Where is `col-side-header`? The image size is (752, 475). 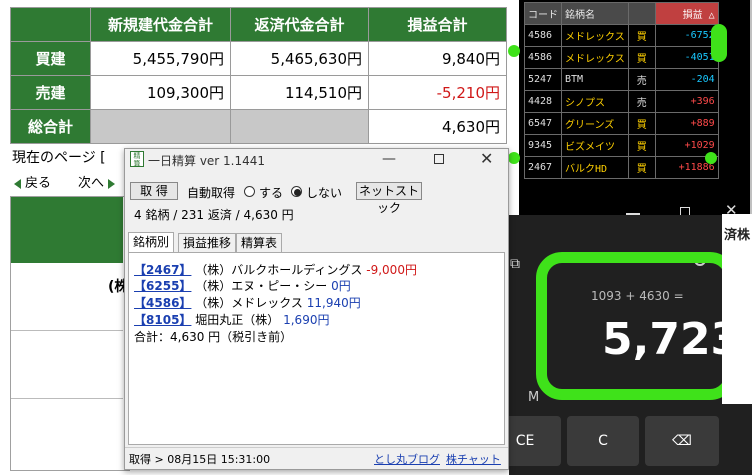 col-side-header is located at coordinates (641, 13).